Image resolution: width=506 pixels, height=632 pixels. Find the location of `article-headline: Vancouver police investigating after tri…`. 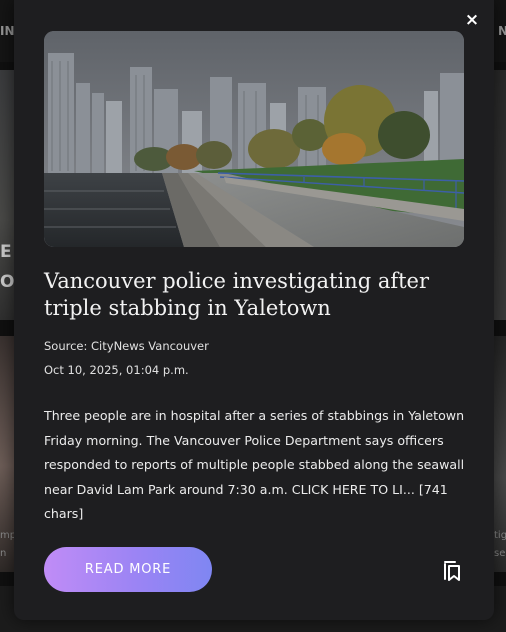

article-headline: Vancouver police investigating after tri… is located at coordinates (237, 294).